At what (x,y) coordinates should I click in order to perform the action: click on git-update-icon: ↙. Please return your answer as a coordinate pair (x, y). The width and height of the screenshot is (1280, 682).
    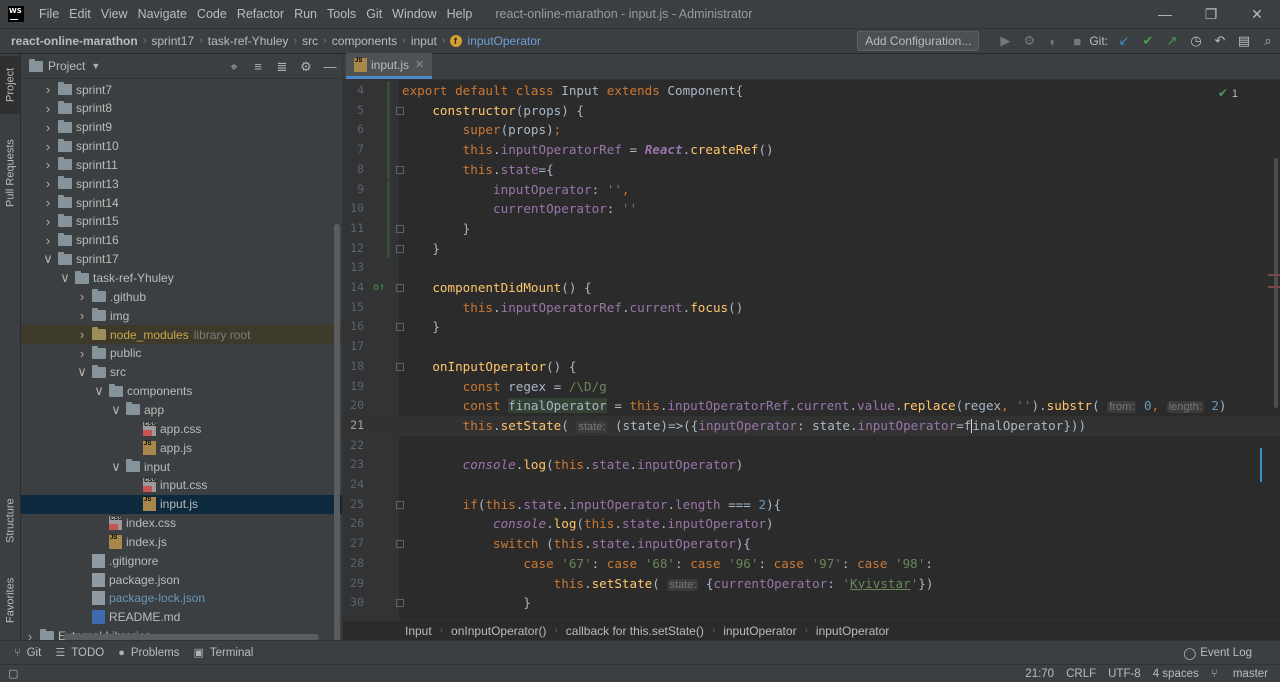
    Looking at the image, I should click on (1124, 41).